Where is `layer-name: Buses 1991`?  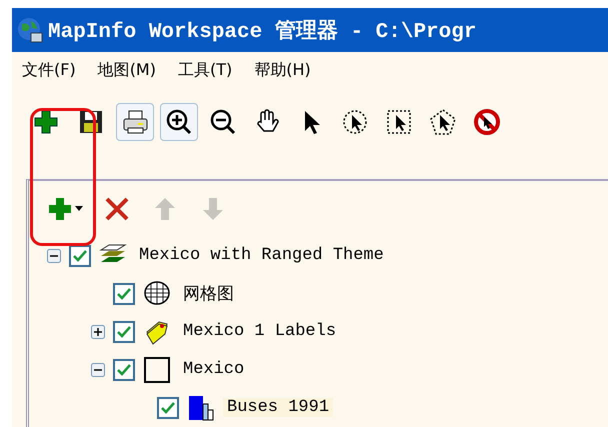 layer-name: Buses 1991 is located at coordinates (278, 408).